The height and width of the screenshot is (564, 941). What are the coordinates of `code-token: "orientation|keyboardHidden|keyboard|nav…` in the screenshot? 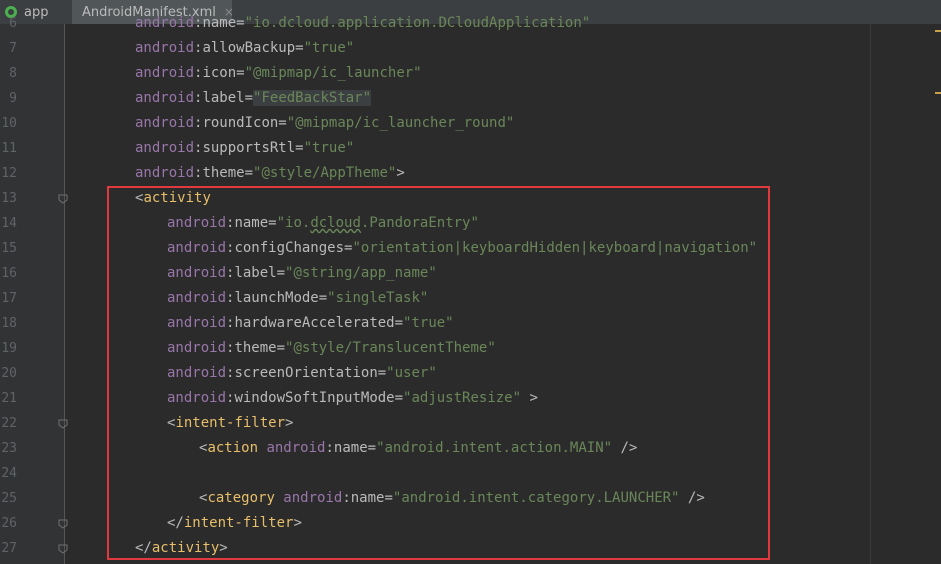 It's located at (555, 248).